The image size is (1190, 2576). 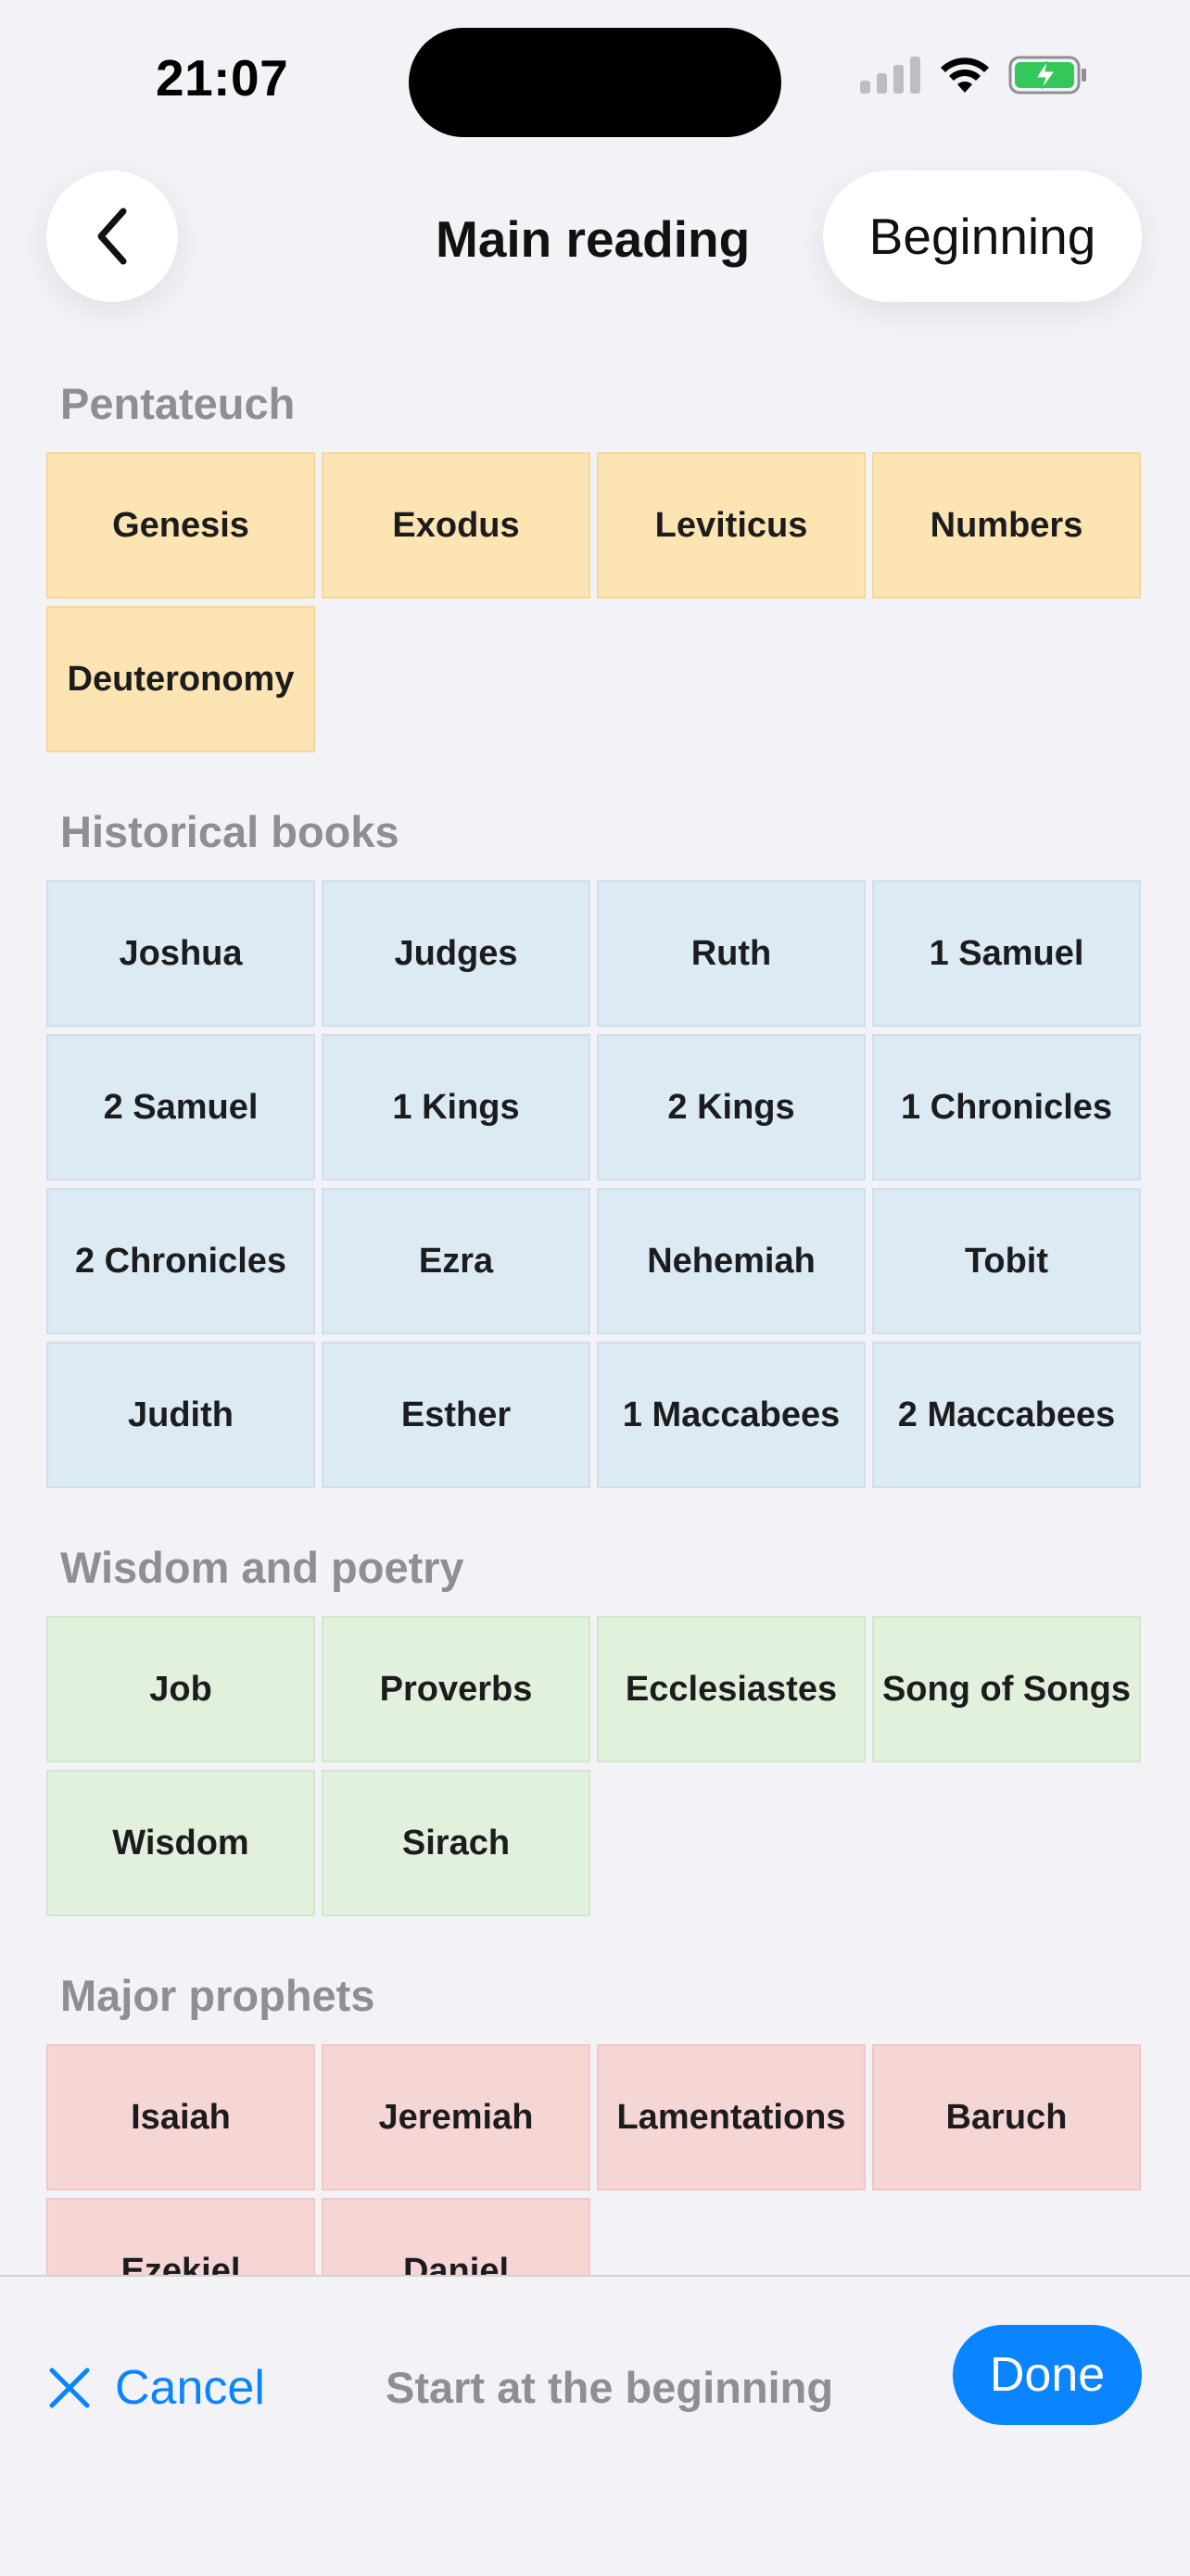 I want to click on cancel-label: Cancel, so click(x=190, y=2388).